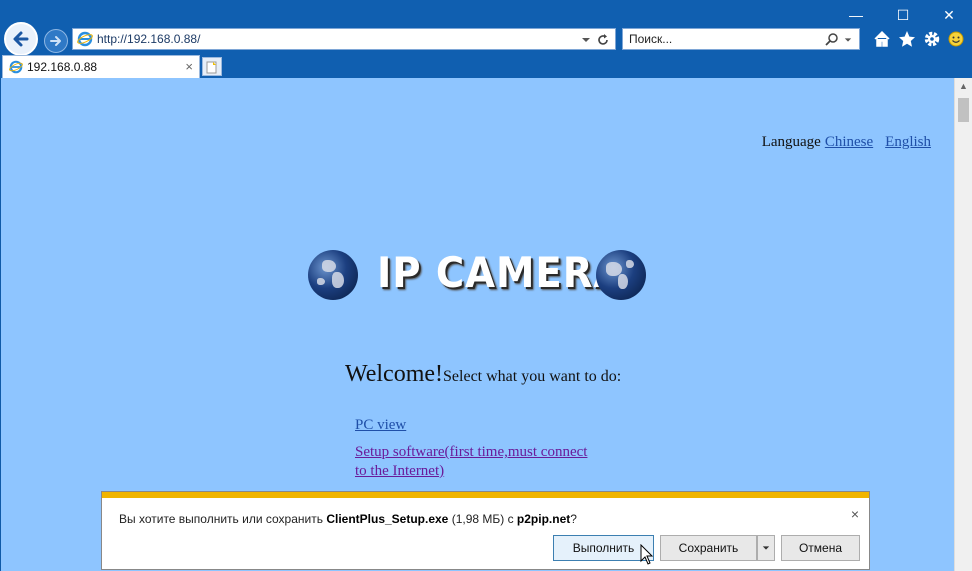 Image resolution: width=972 pixels, height=571 pixels. What do you see at coordinates (949, 15) in the screenshot?
I see `close-window-button: ✕` at bounding box center [949, 15].